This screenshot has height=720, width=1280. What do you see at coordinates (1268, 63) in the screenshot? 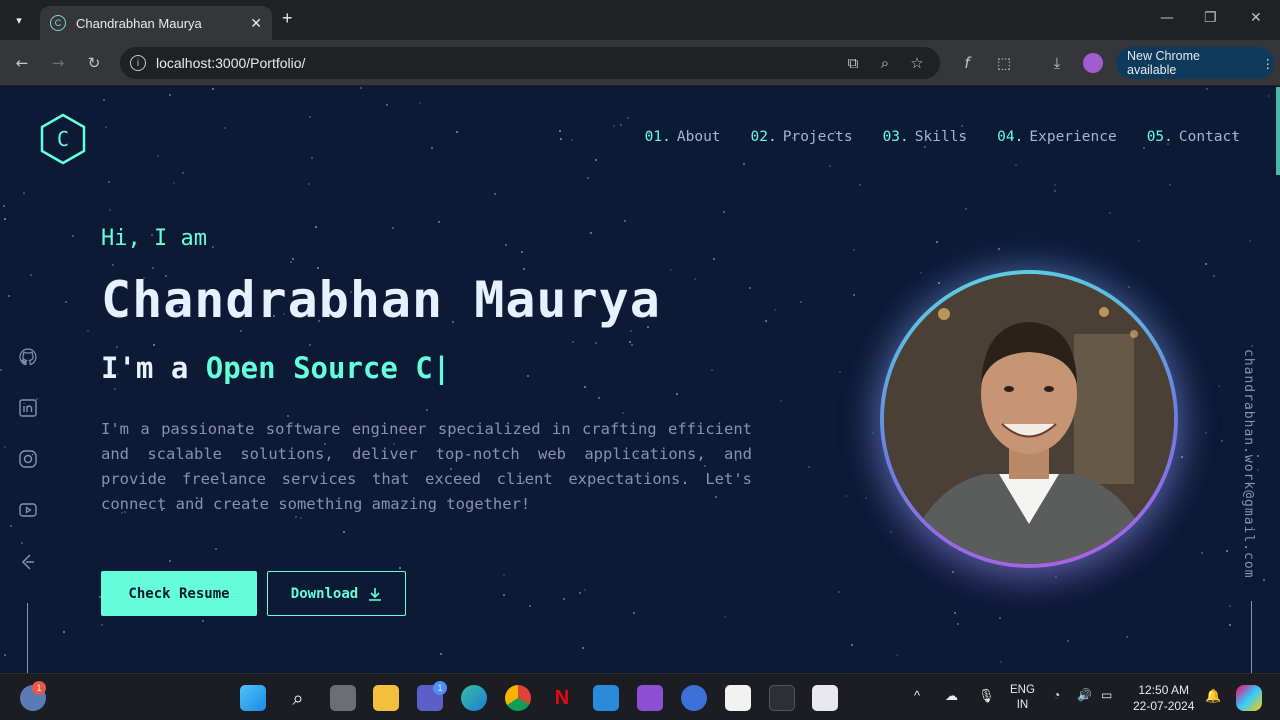
I see `more-menu-icon: ⋮` at bounding box center [1268, 63].